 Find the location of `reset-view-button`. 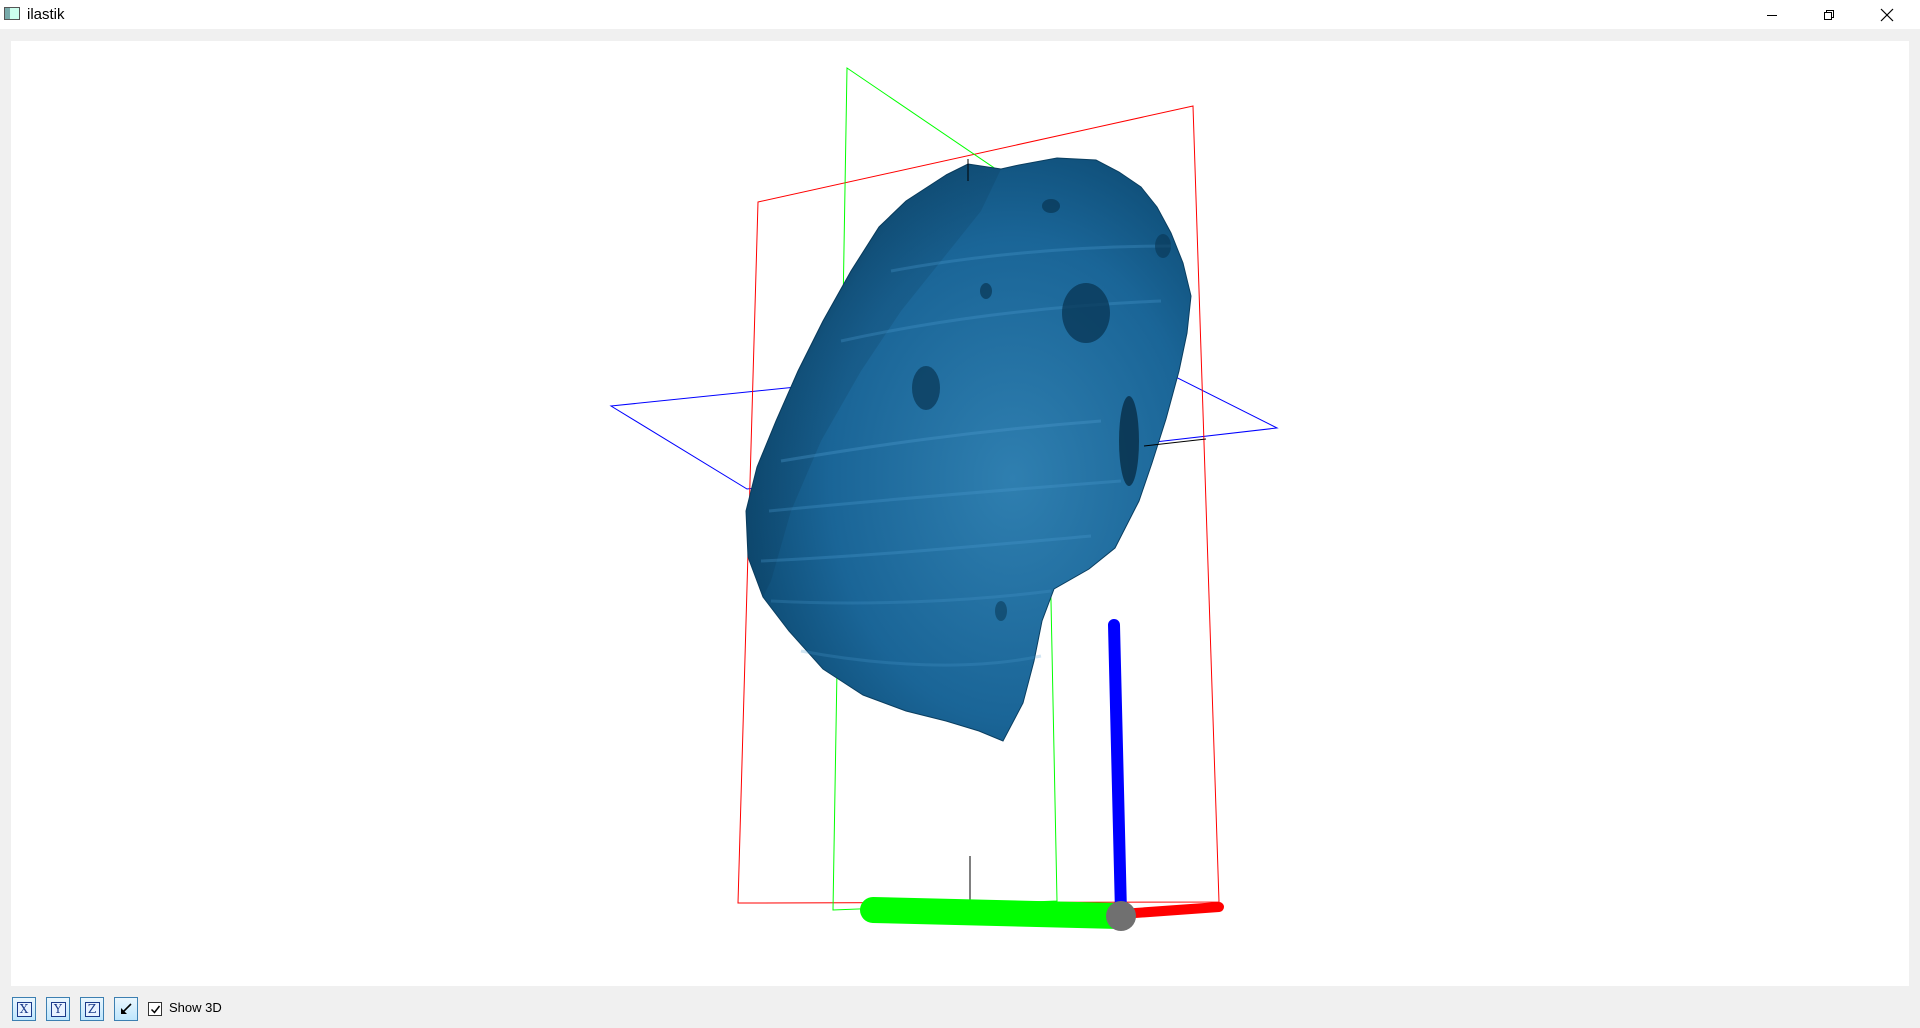

reset-view-button is located at coordinates (126, 1009).